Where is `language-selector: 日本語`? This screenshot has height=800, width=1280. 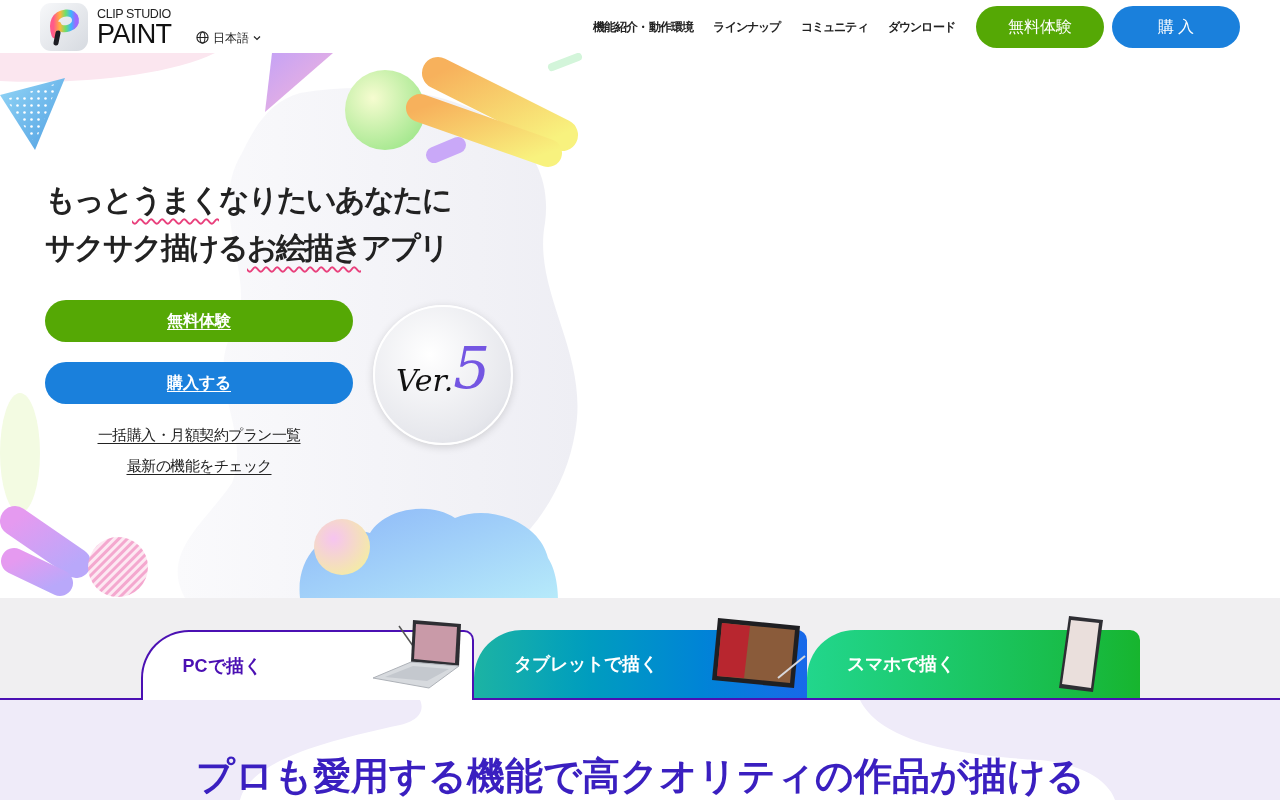 language-selector: 日本語 is located at coordinates (228, 37).